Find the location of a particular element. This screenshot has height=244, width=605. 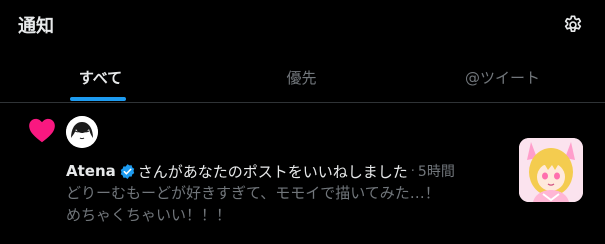

tweet-media-thumbnail is located at coordinates (551, 170).